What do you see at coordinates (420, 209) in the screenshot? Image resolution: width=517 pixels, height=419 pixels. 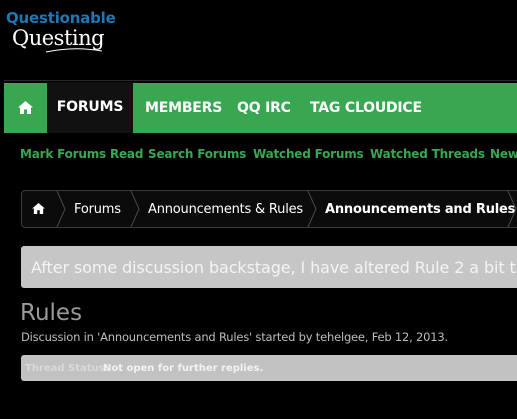 I see `breadcrumb-item-current: Announcements and Rules` at bounding box center [420, 209].